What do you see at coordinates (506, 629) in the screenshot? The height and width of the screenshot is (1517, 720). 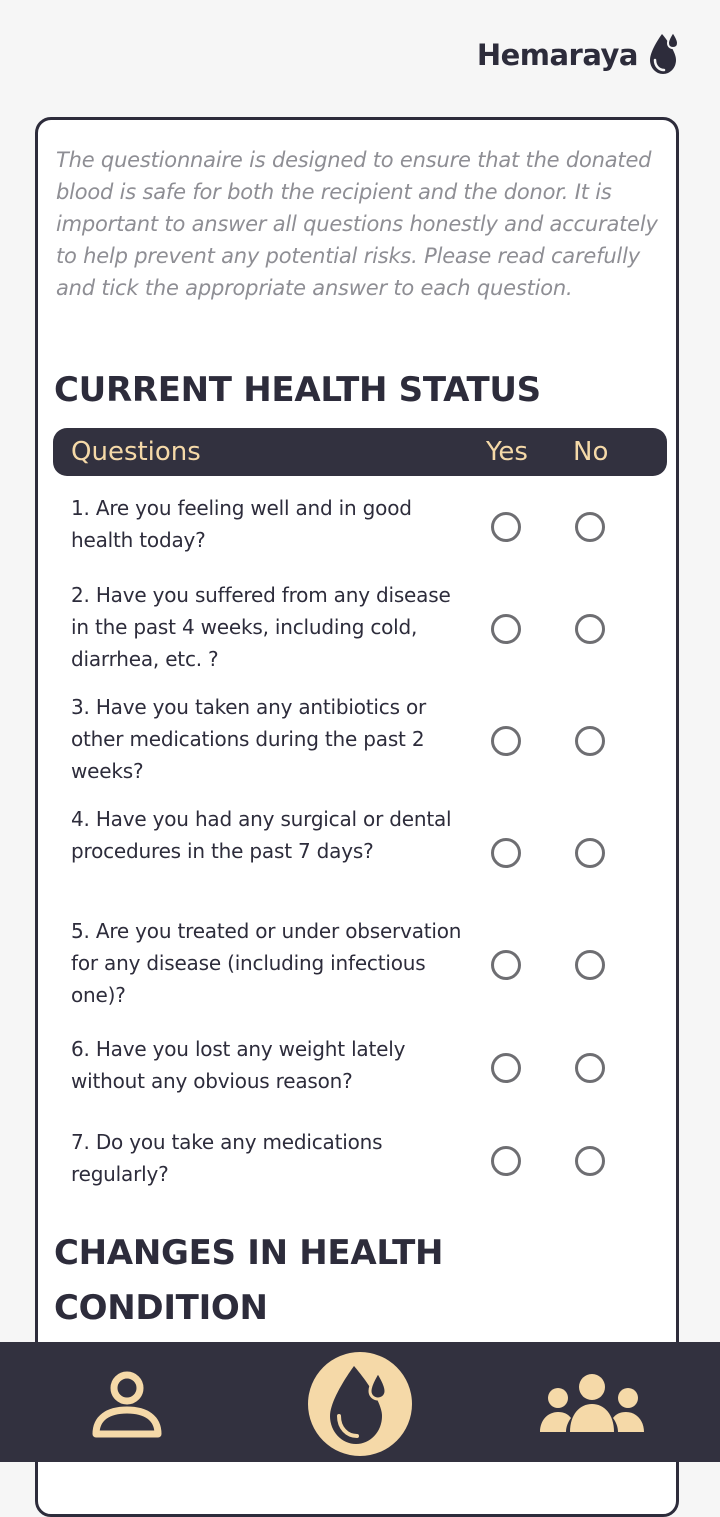 I see `question-2-yes-radio` at bounding box center [506, 629].